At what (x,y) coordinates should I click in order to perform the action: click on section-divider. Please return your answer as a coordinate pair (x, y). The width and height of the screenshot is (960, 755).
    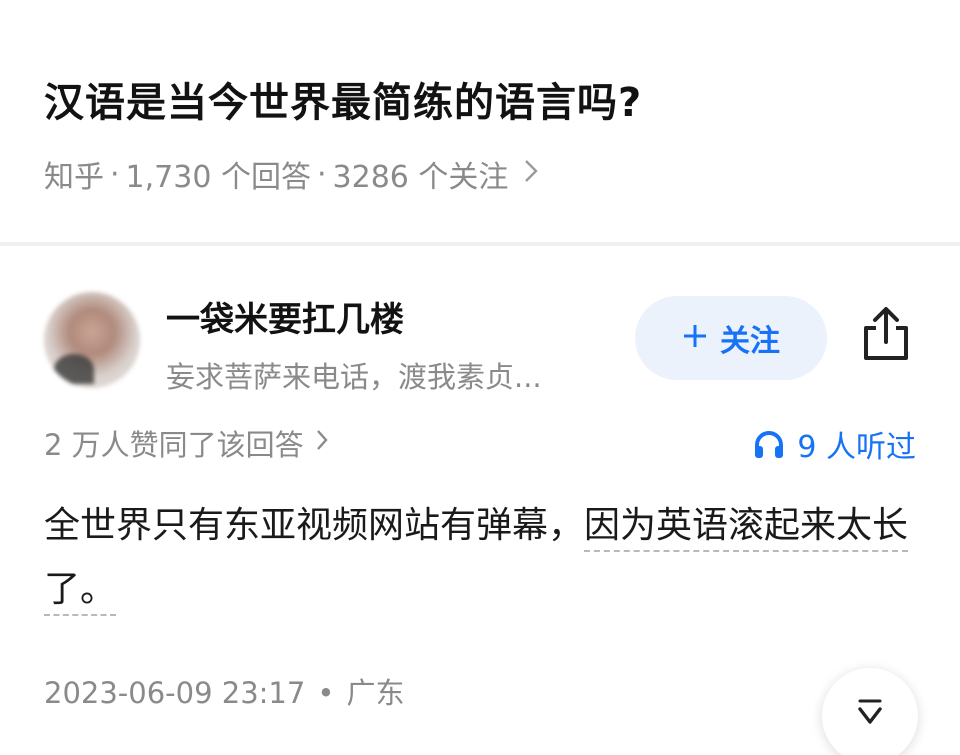
    Looking at the image, I should click on (480, 244).